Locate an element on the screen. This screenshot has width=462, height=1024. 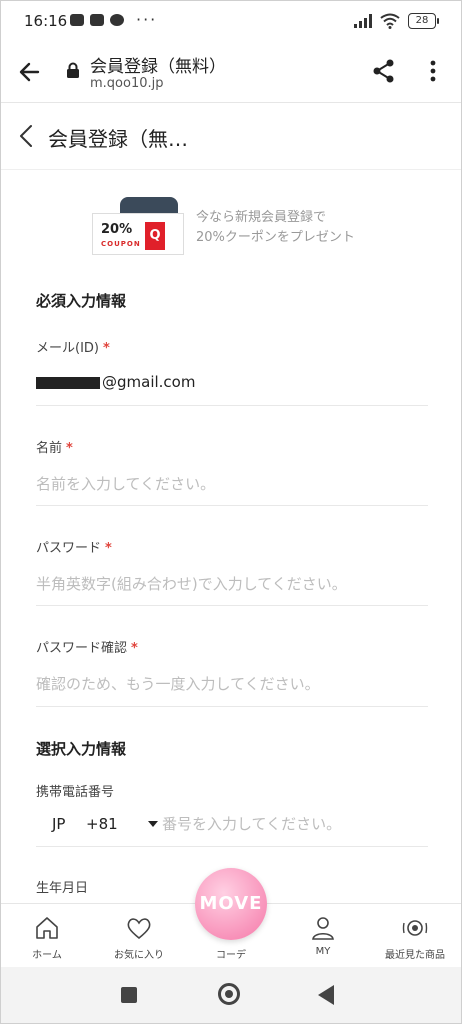
nav-home: ホーム is located at coordinates (47, 937).